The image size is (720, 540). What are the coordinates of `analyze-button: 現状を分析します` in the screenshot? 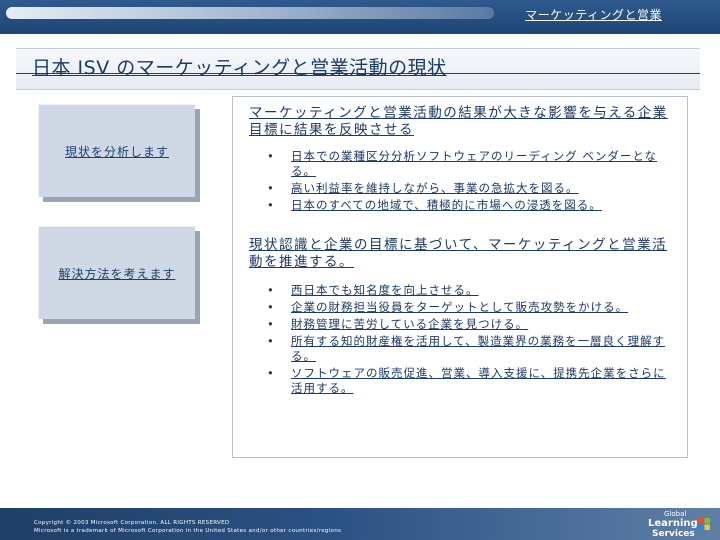 It's located at (116, 150).